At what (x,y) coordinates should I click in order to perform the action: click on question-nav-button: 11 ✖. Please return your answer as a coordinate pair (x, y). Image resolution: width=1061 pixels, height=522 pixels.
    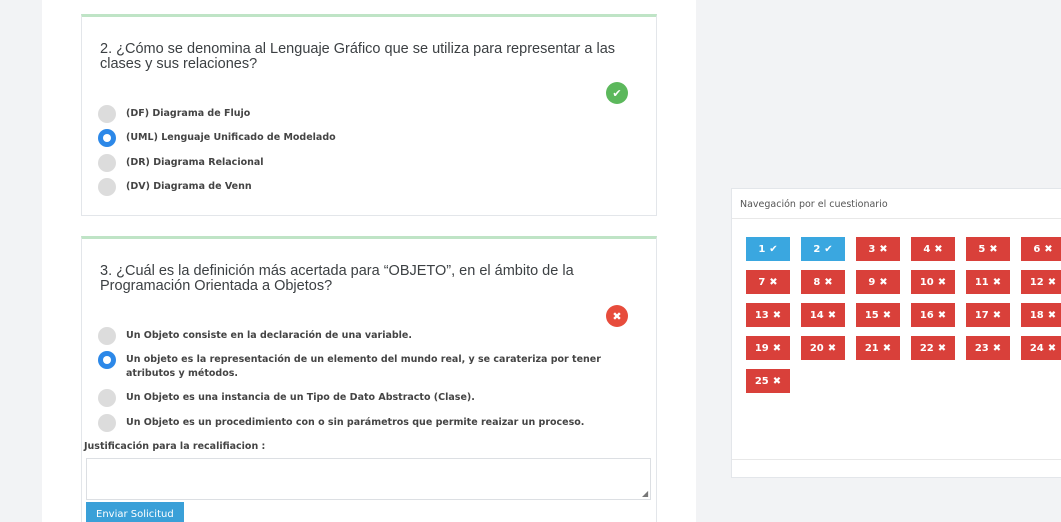
    Looking at the image, I should click on (988, 282).